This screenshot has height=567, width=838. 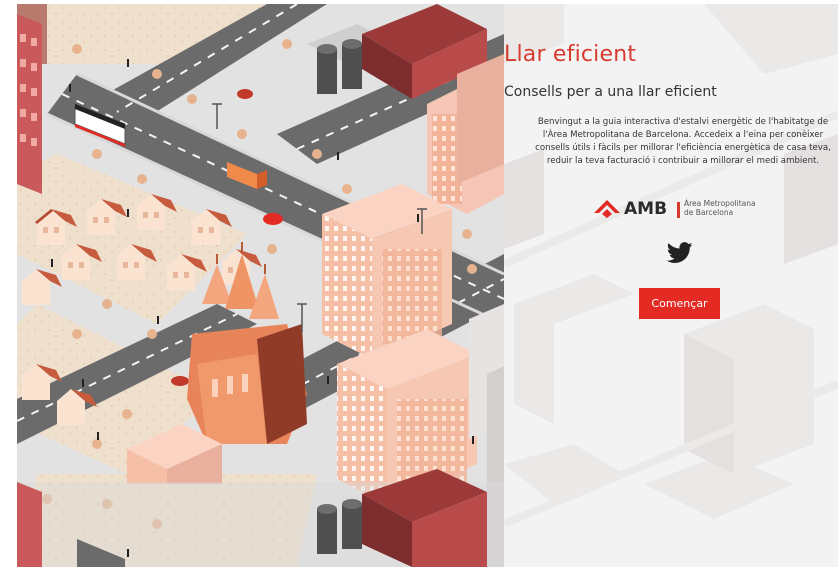 I want to click on page-title: Llar eficient, so click(x=570, y=54).